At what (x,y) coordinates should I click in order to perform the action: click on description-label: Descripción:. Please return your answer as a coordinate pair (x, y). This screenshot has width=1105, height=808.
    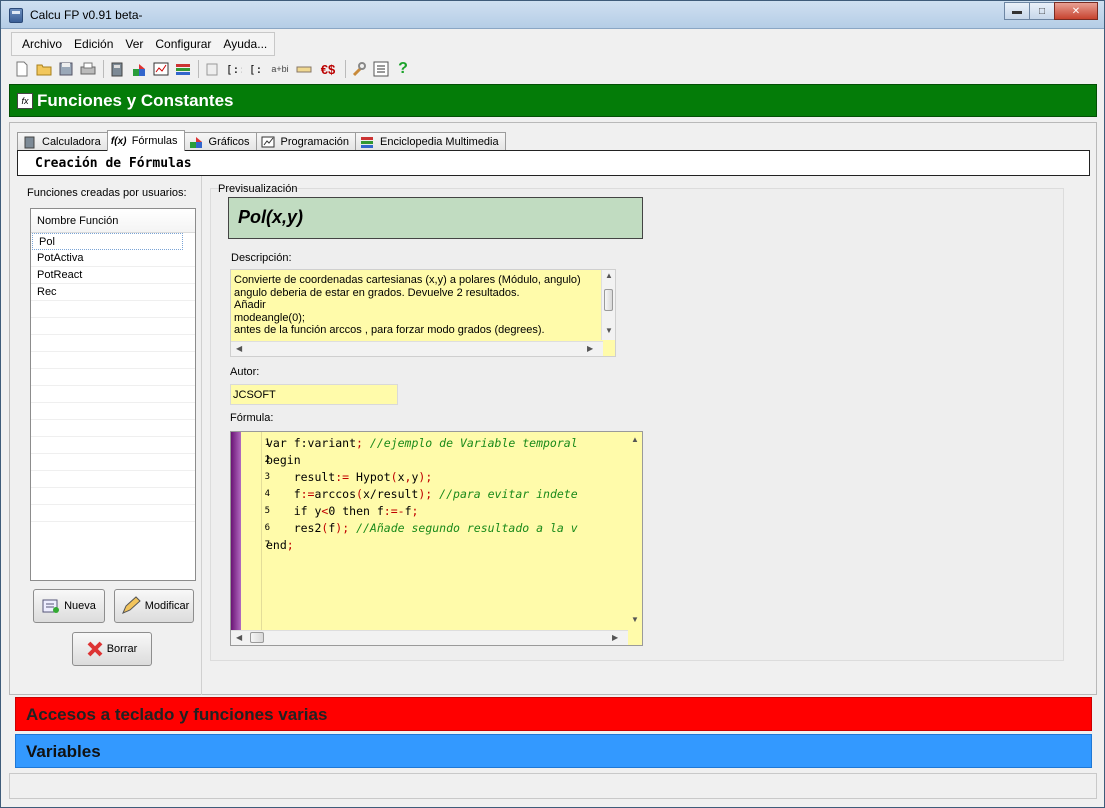
    Looking at the image, I should click on (261, 258).